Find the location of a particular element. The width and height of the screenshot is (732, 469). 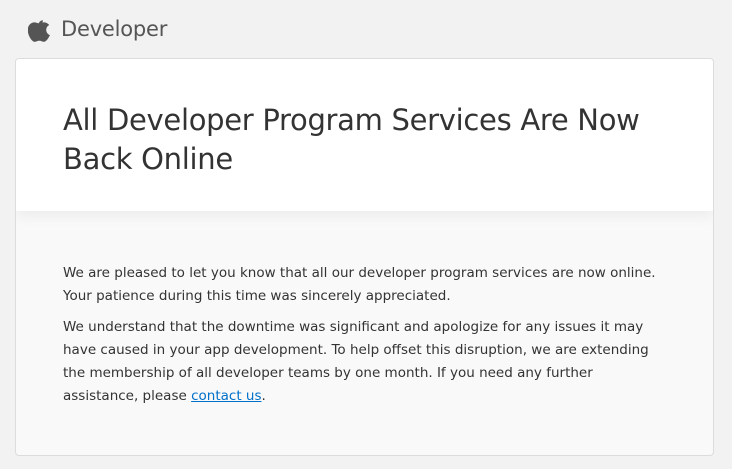

contact-us-link: contact us is located at coordinates (226, 396).